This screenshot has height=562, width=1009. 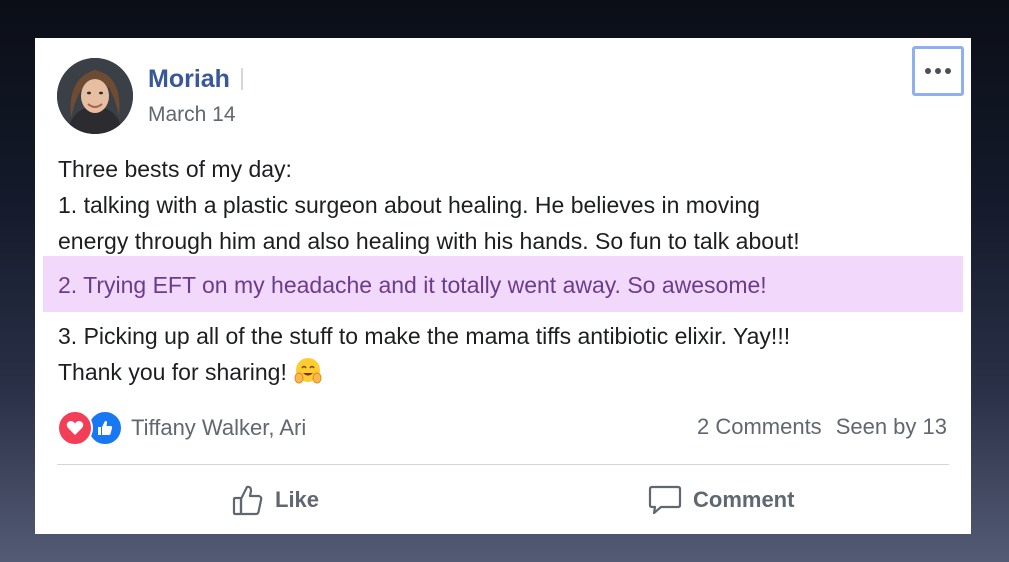 I want to click on like-label: Like, so click(x=297, y=499).